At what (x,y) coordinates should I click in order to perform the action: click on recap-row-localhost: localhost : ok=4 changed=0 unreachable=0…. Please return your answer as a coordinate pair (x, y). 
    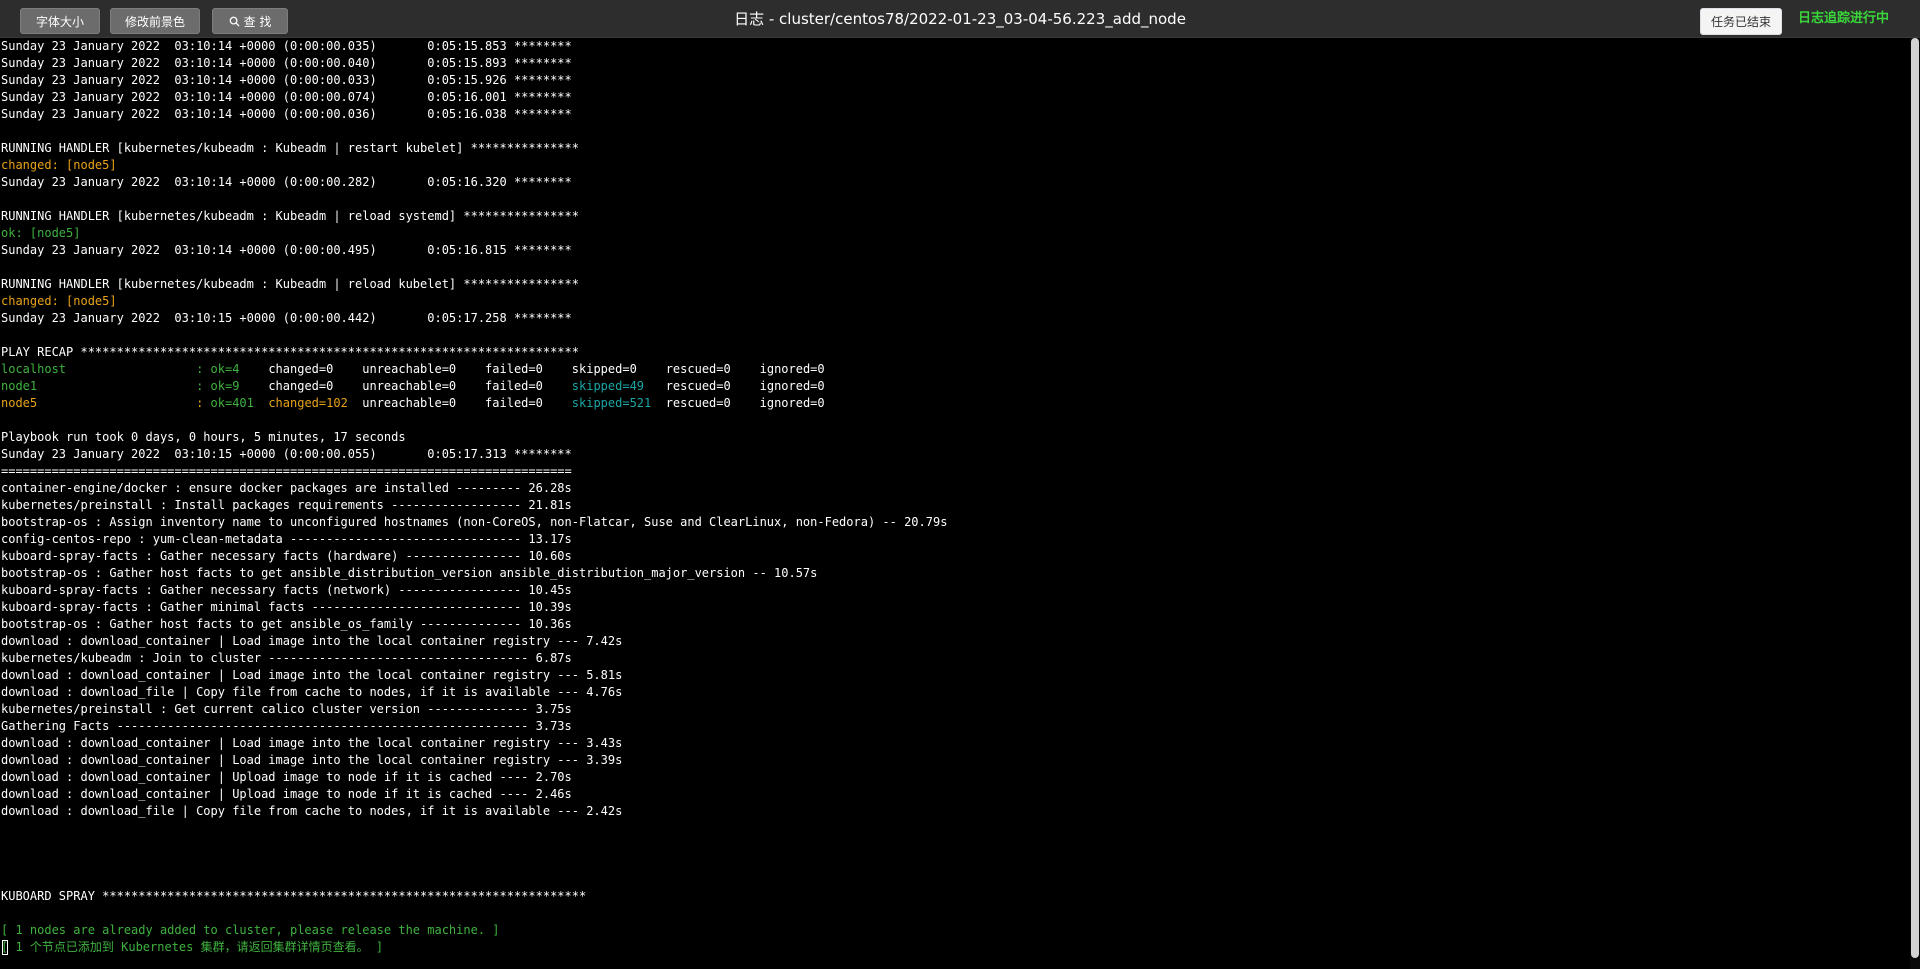
    Looking at the image, I should click on (955, 369).